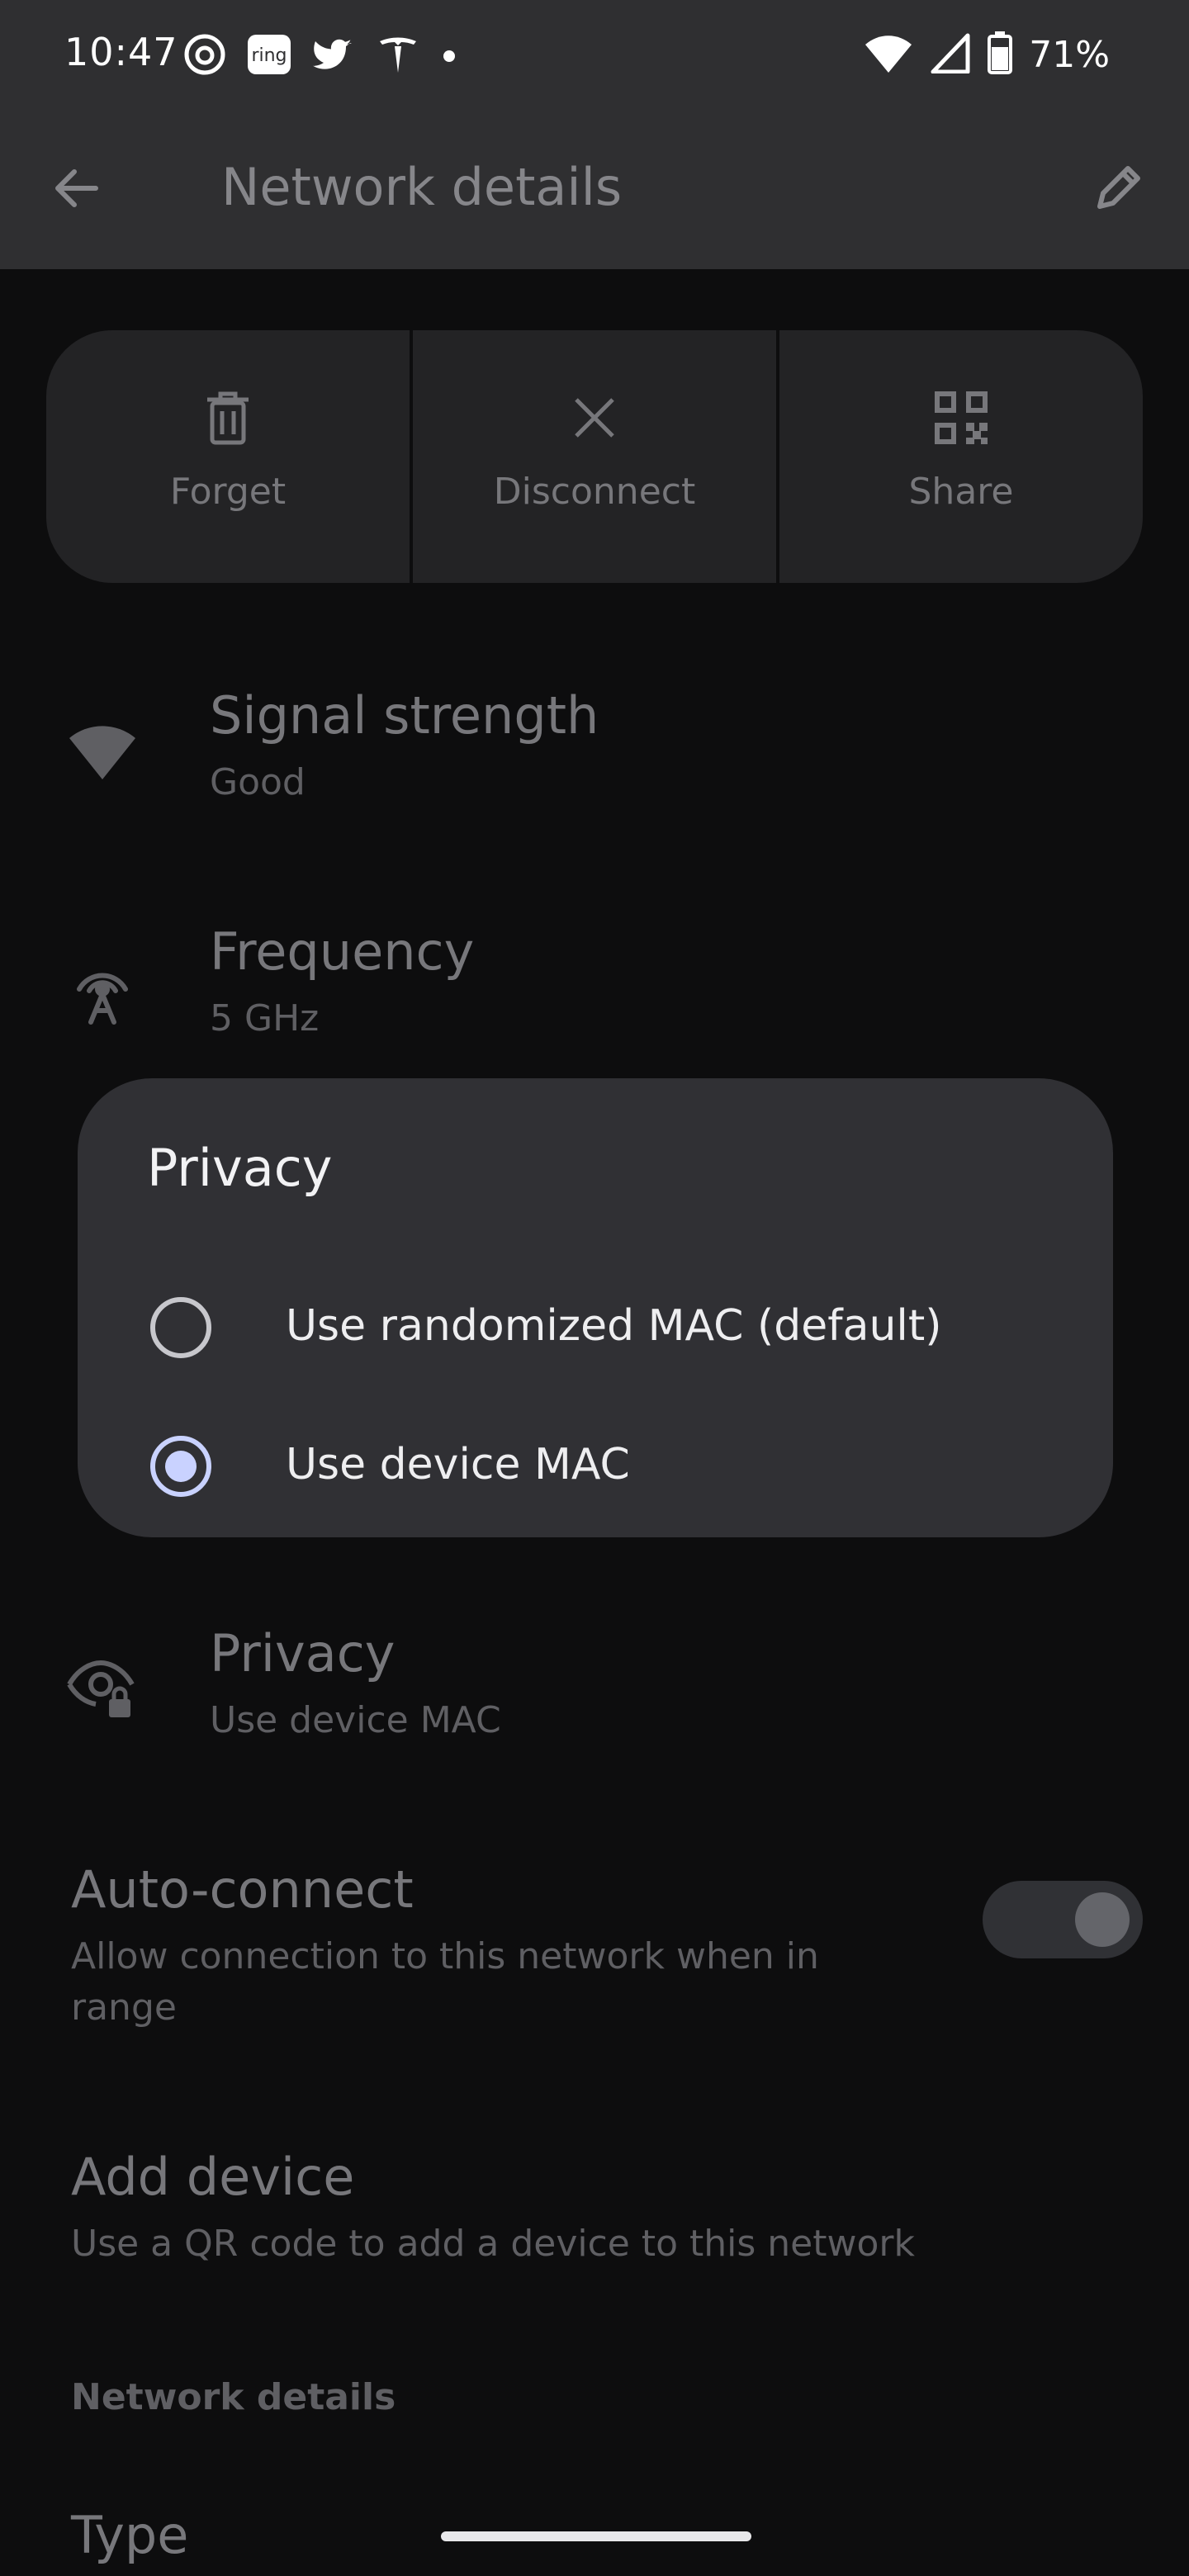 The width and height of the screenshot is (1189, 2576). I want to click on svg-text: ring, so click(269, 55).